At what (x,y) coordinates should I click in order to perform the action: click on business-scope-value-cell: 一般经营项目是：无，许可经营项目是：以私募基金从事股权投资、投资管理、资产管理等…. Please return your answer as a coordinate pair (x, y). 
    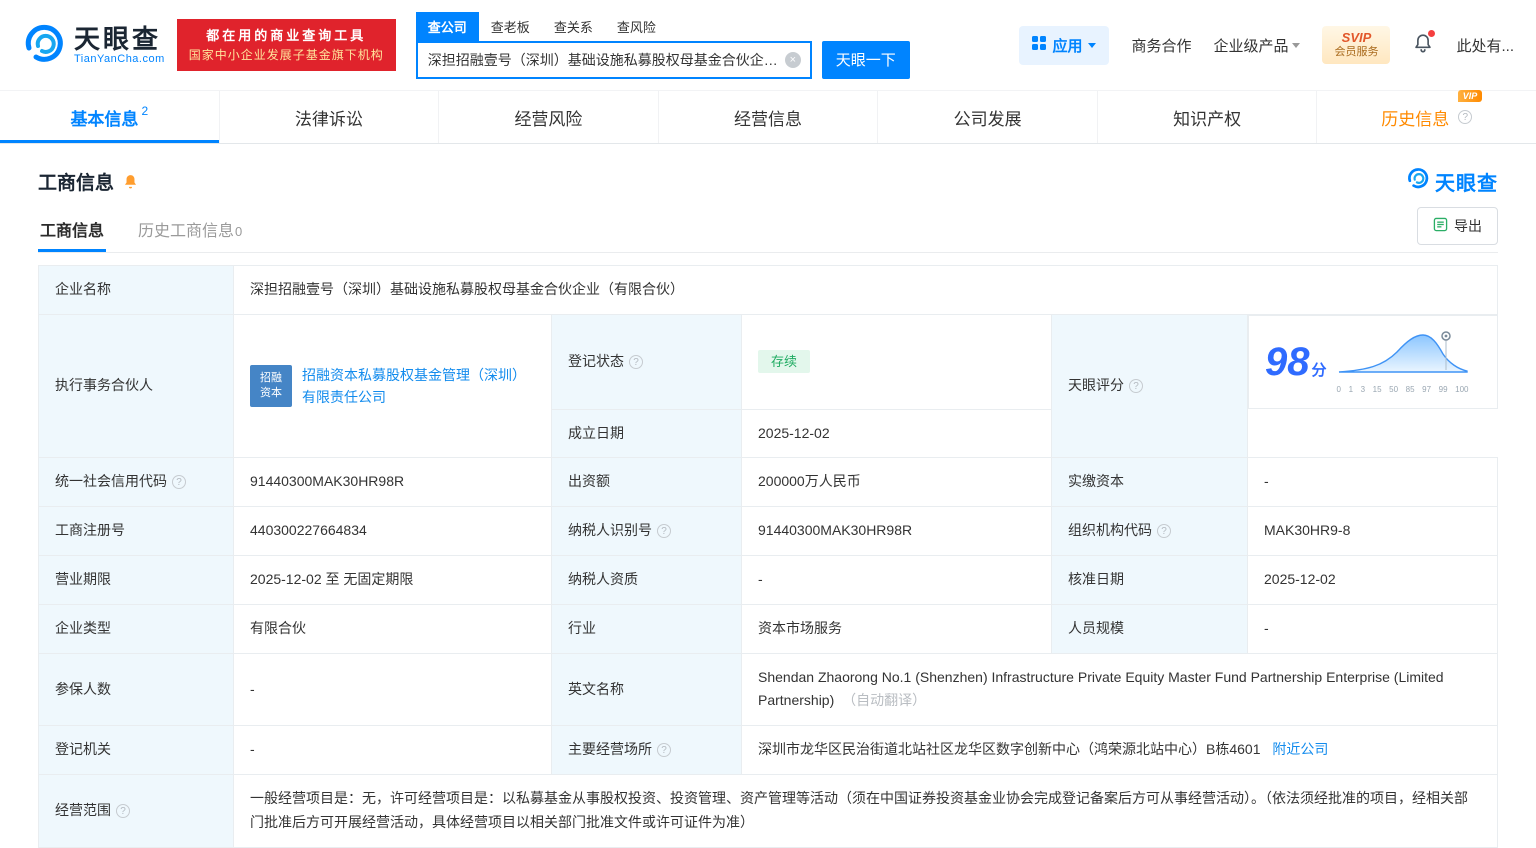
    Looking at the image, I should click on (865, 811).